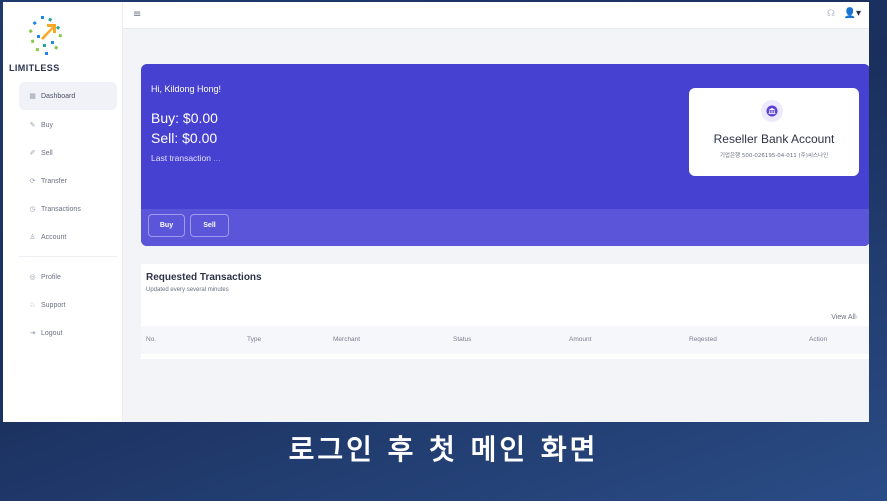  I want to click on sidebar-item-transactions: ◷ Transactions, so click(68, 209).